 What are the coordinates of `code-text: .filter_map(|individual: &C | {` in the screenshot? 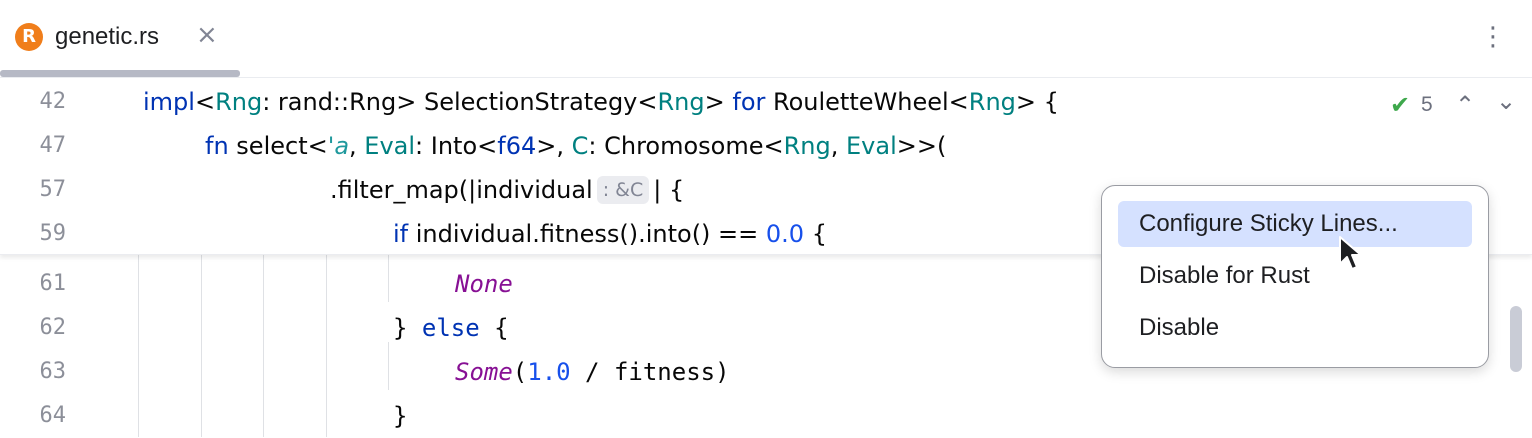 It's located at (507, 190).